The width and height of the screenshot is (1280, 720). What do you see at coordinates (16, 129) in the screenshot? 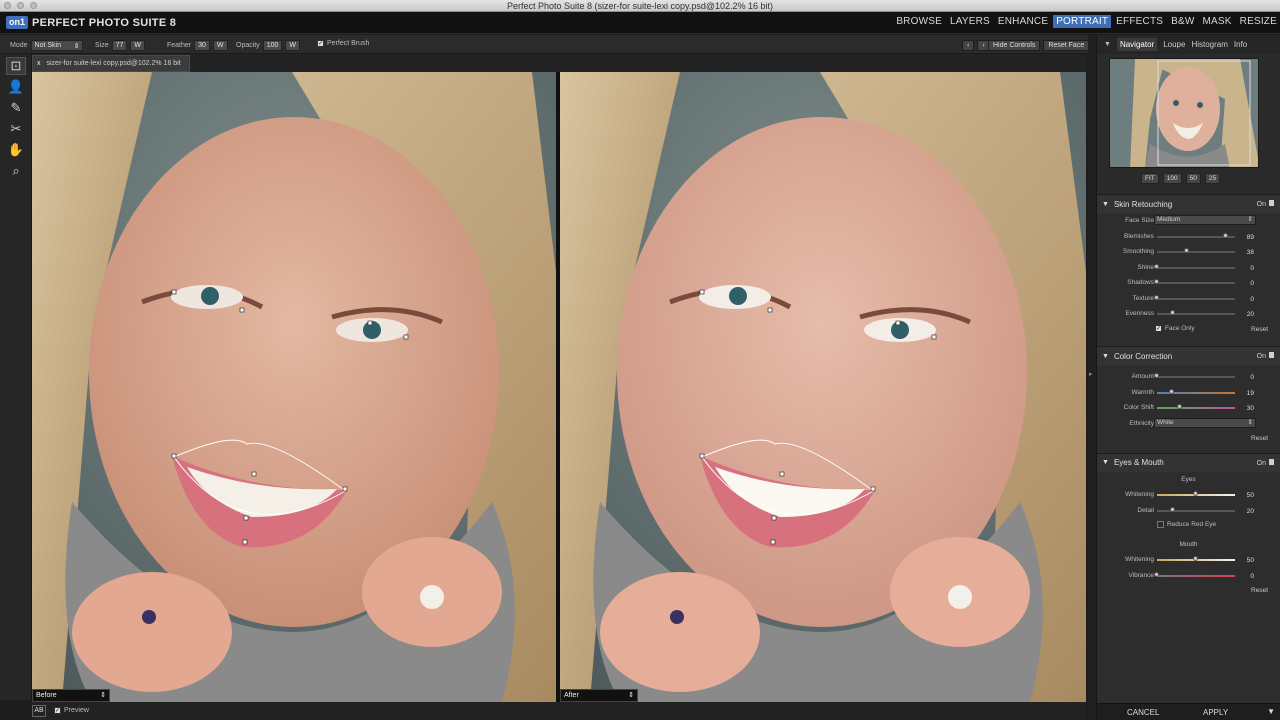
I see `retouch-tool-icon: ✂` at bounding box center [16, 129].